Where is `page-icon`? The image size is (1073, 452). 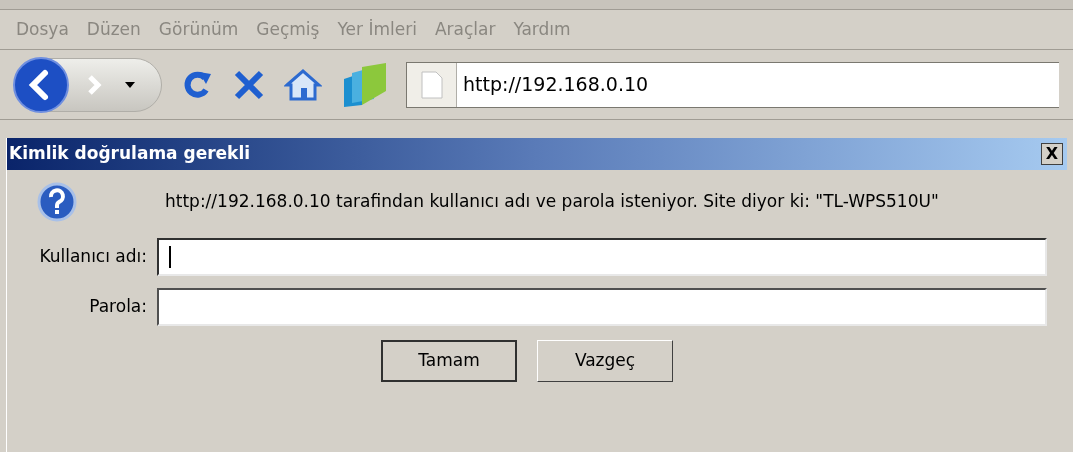
page-icon is located at coordinates (431, 84).